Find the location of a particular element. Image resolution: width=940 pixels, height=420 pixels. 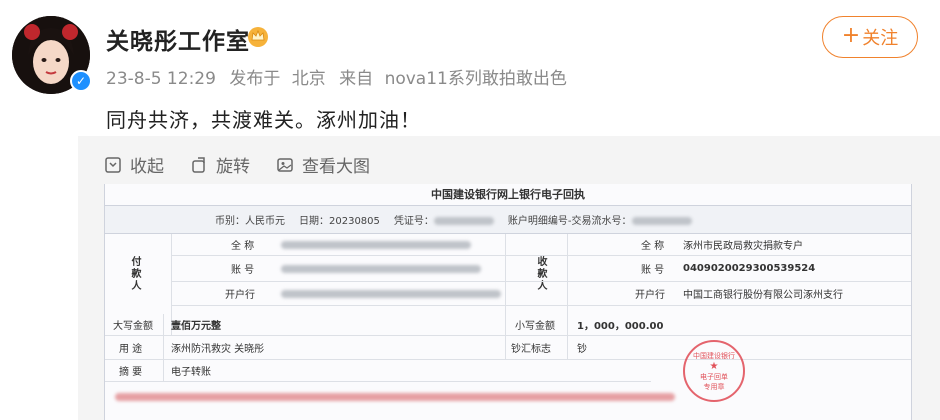

post-device: nova11系列敢拍敢出色 is located at coordinates (476, 79).